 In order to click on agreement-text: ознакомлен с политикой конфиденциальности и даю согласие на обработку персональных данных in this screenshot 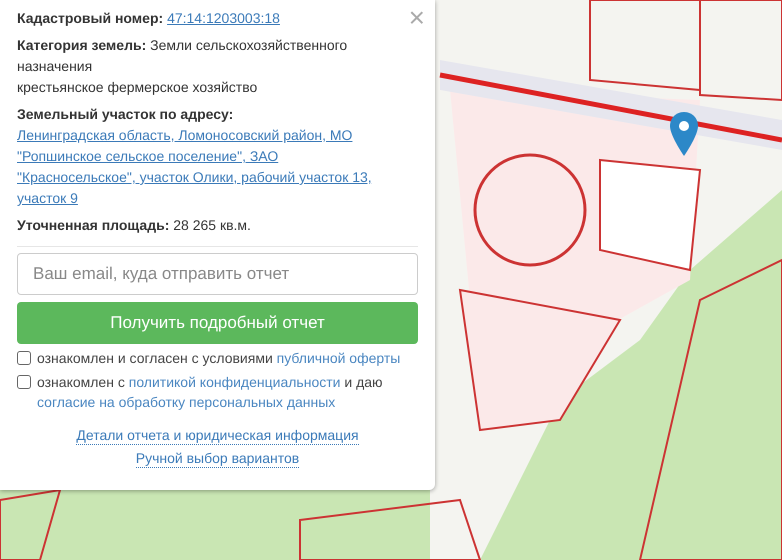, I will do `click(210, 392)`.